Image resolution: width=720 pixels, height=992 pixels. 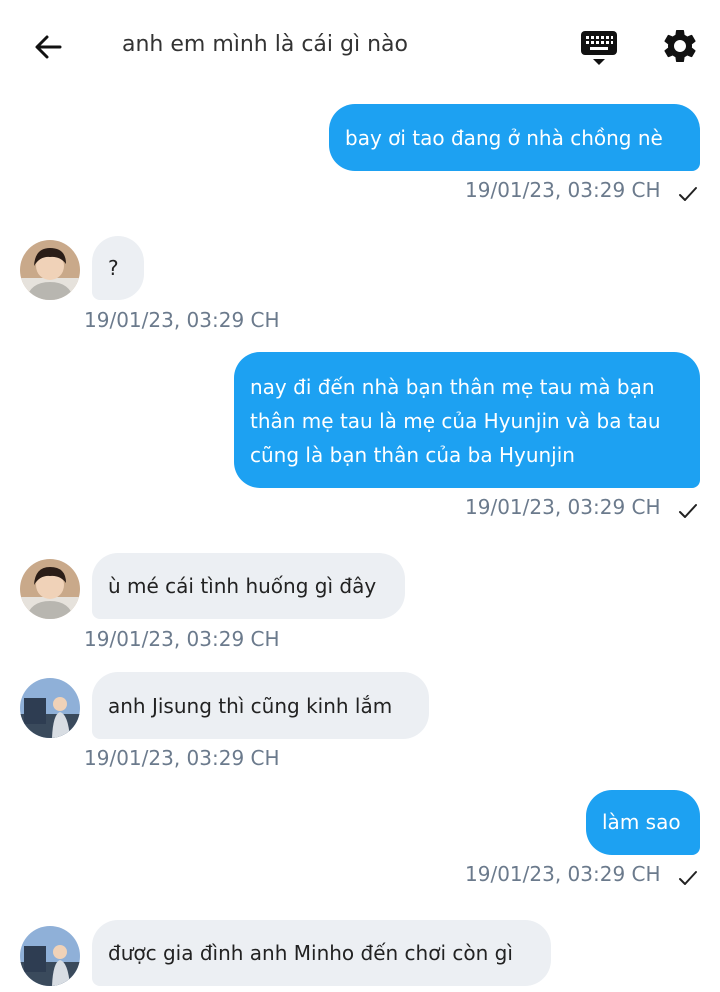 I want to click on incoming-message-bubble: anh Jisung thì cũng kinh lắm, so click(x=260, y=705).